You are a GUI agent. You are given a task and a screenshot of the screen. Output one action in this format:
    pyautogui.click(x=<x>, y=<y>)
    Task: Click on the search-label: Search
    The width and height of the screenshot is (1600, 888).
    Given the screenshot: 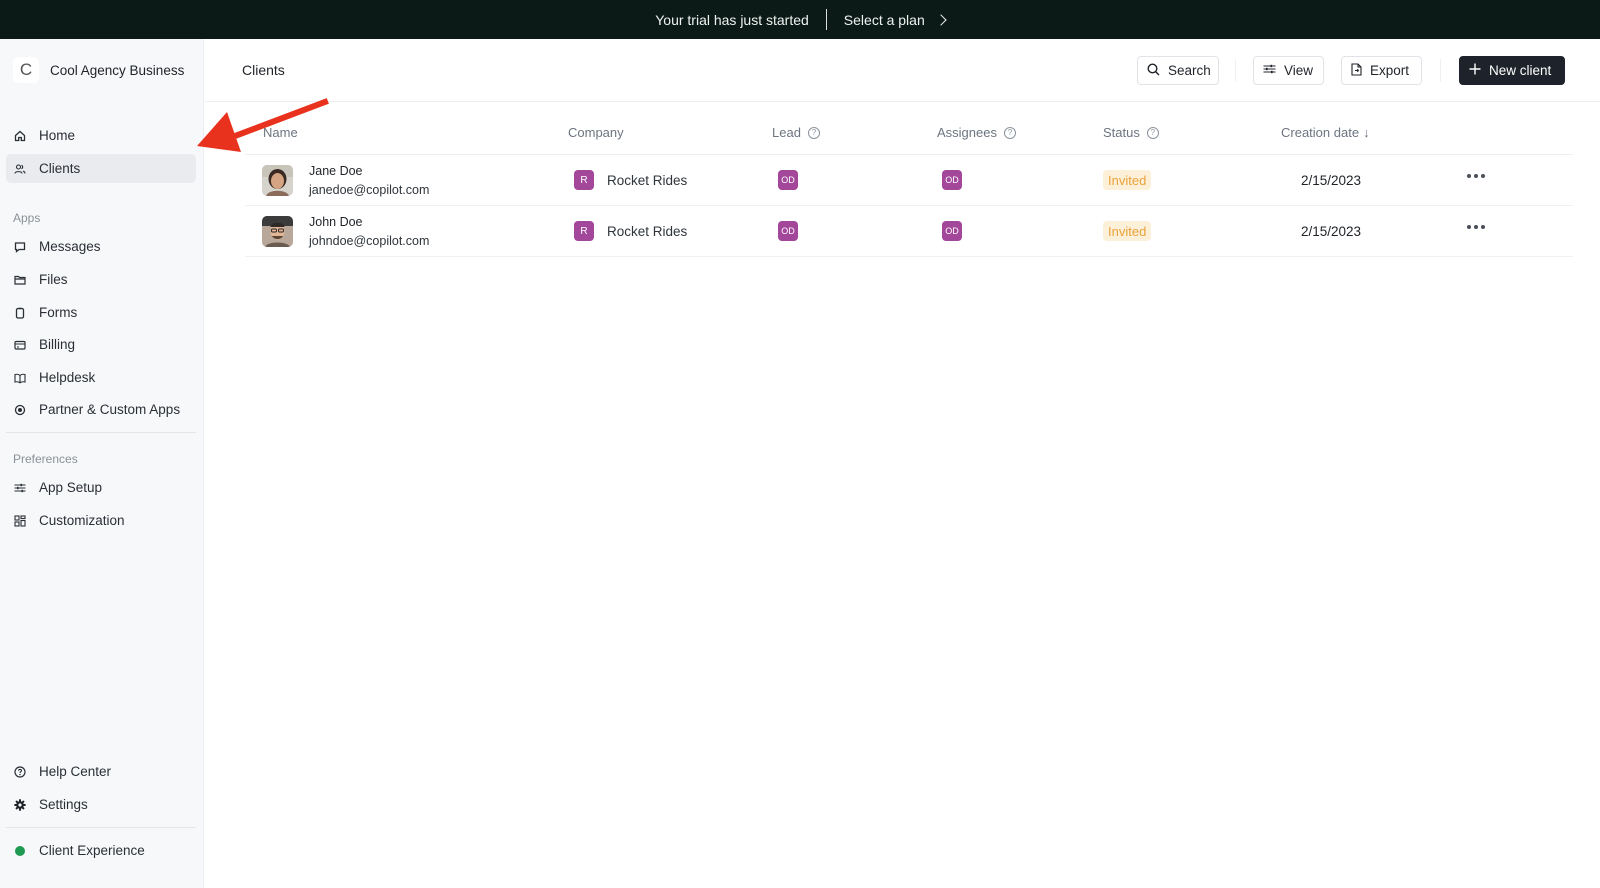 What is the action you would take?
    pyautogui.click(x=1189, y=70)
    